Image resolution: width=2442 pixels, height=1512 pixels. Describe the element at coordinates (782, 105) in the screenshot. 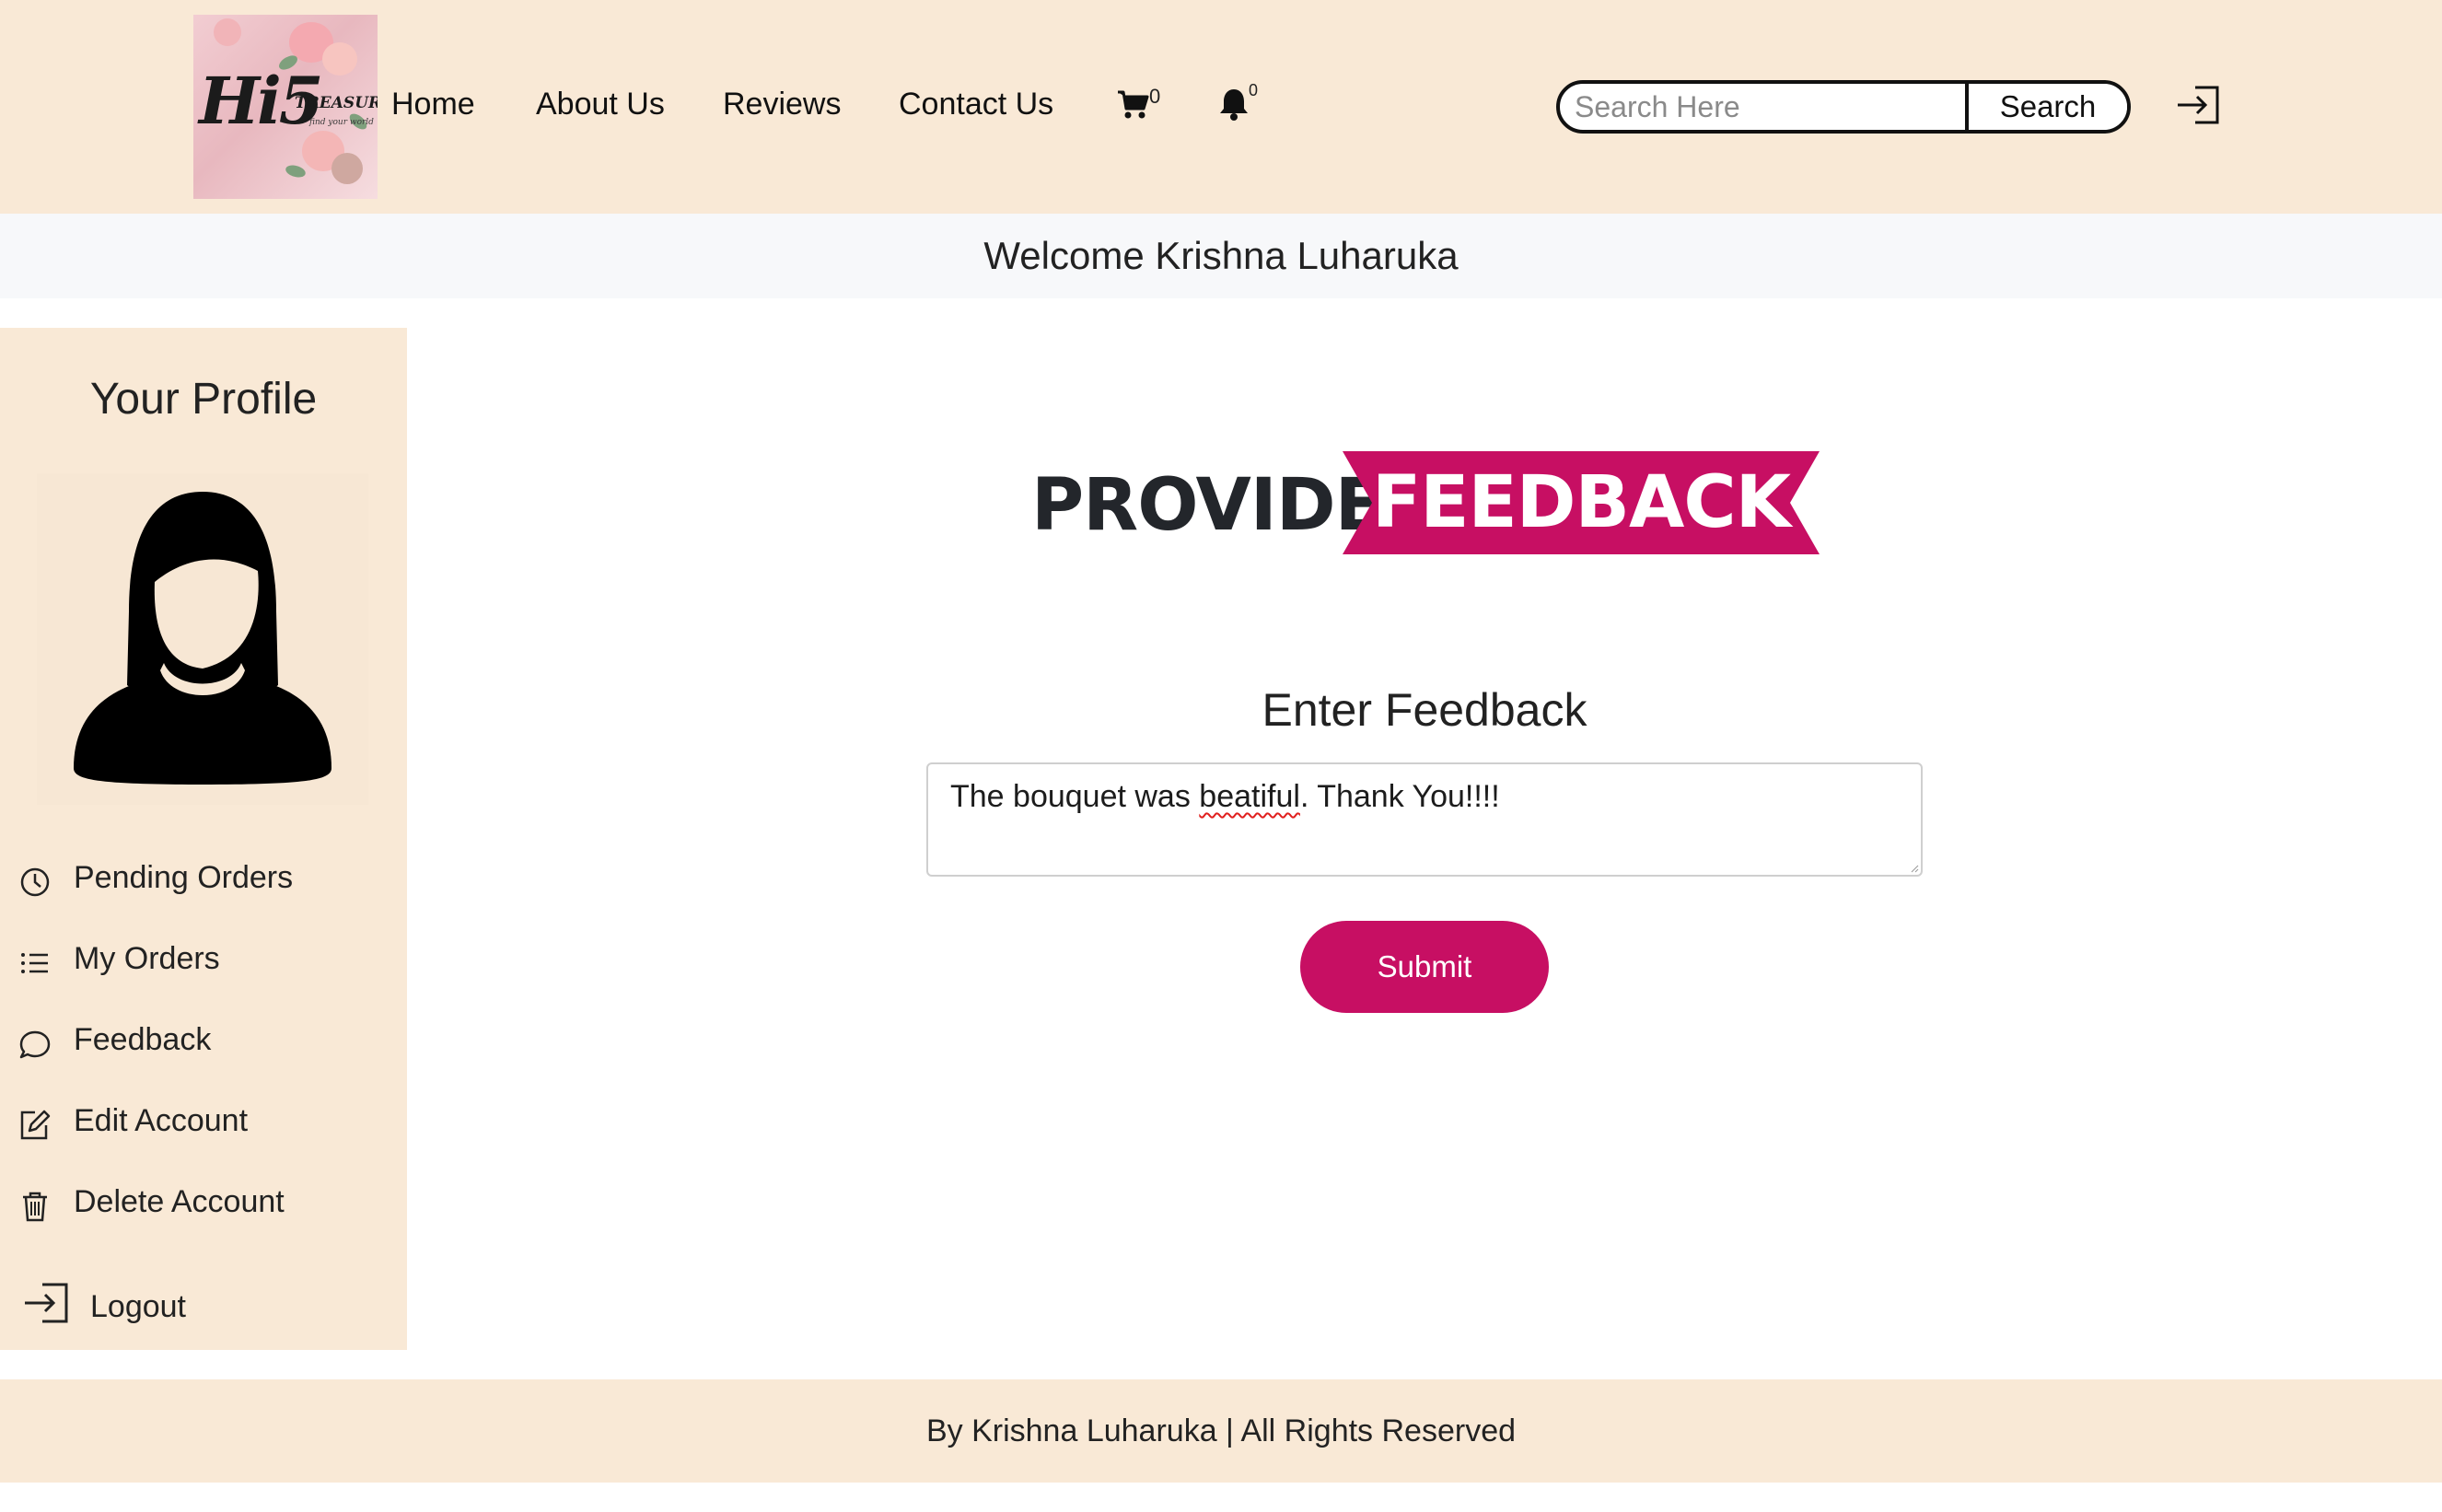

I see `nav-link-reviews: Reviews` at that location.